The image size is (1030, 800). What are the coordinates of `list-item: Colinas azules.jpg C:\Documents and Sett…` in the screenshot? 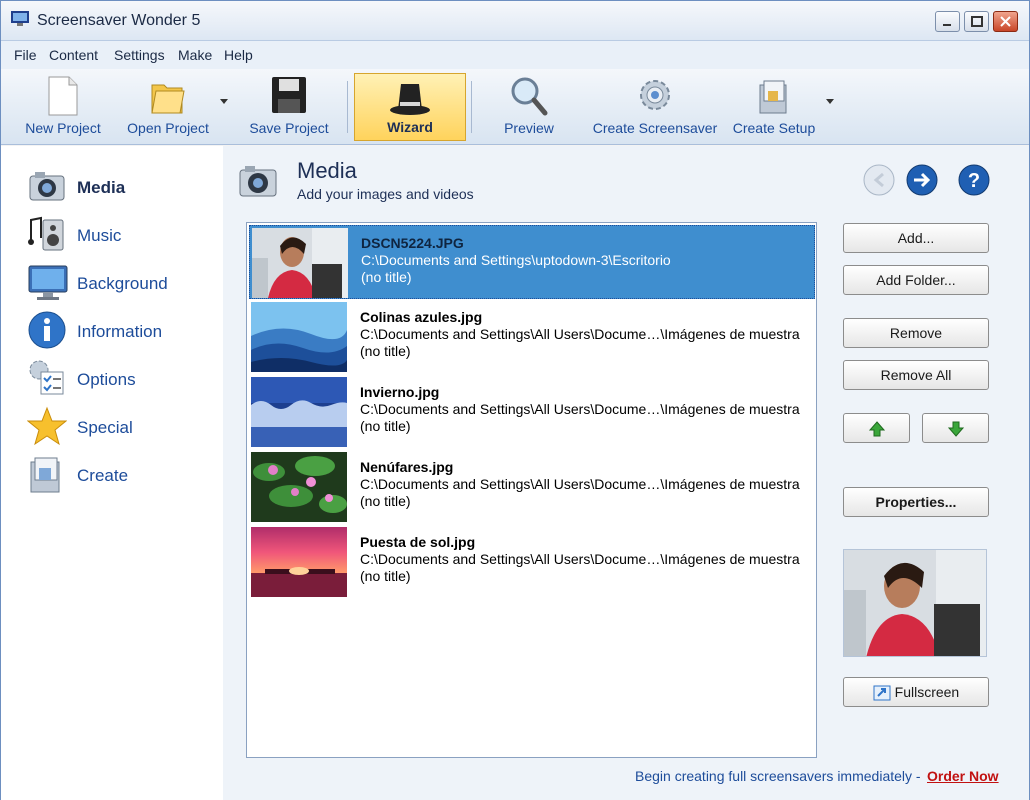 It's located at (532, 337).